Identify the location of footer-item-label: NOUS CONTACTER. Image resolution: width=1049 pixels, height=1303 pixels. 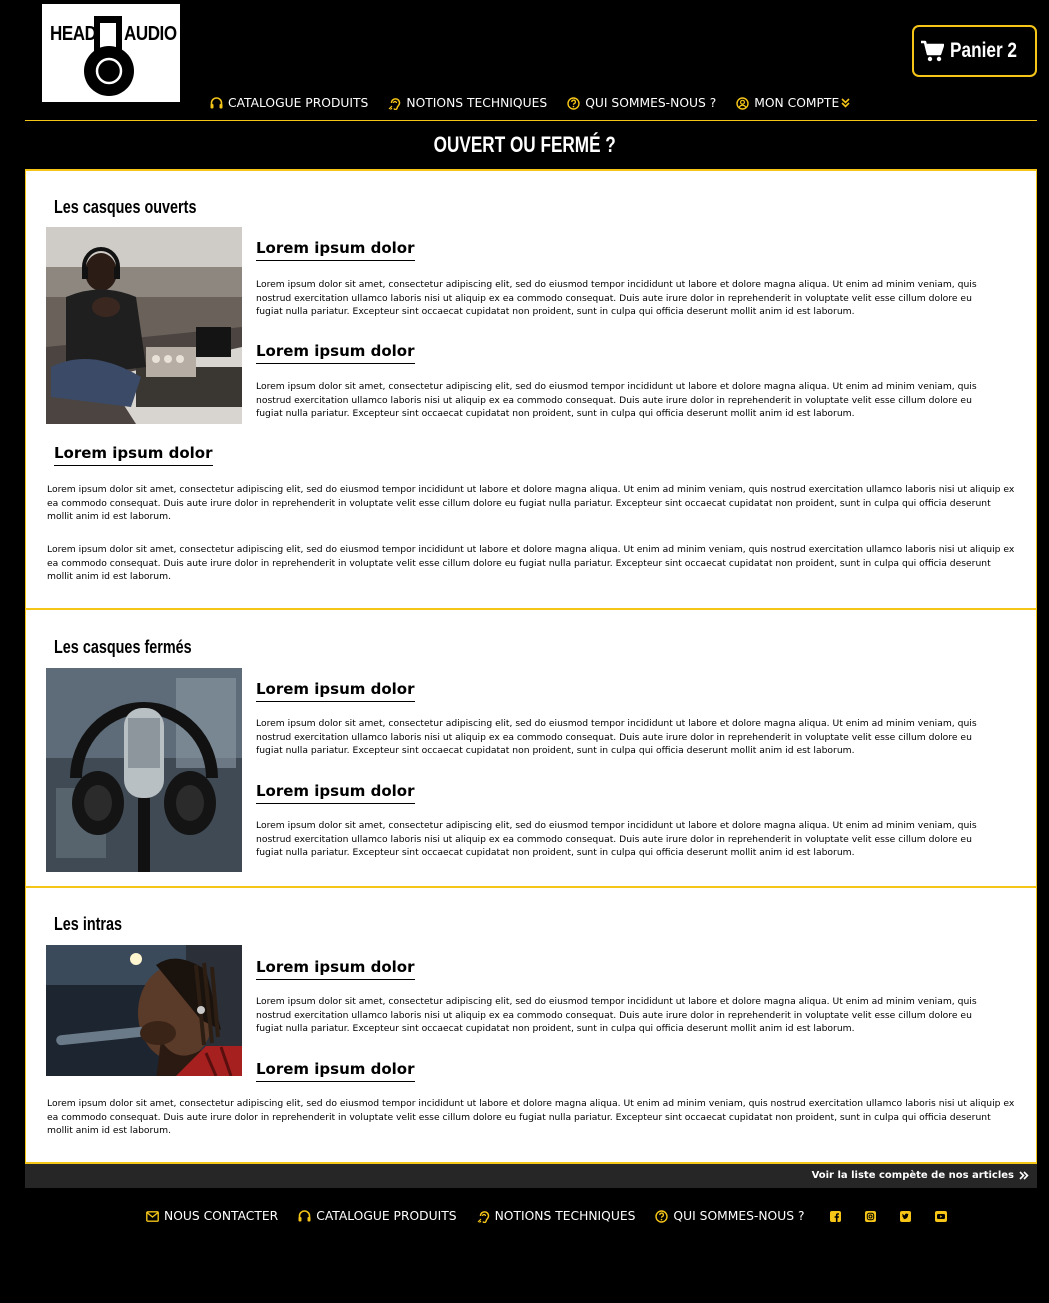
(221, 1216).